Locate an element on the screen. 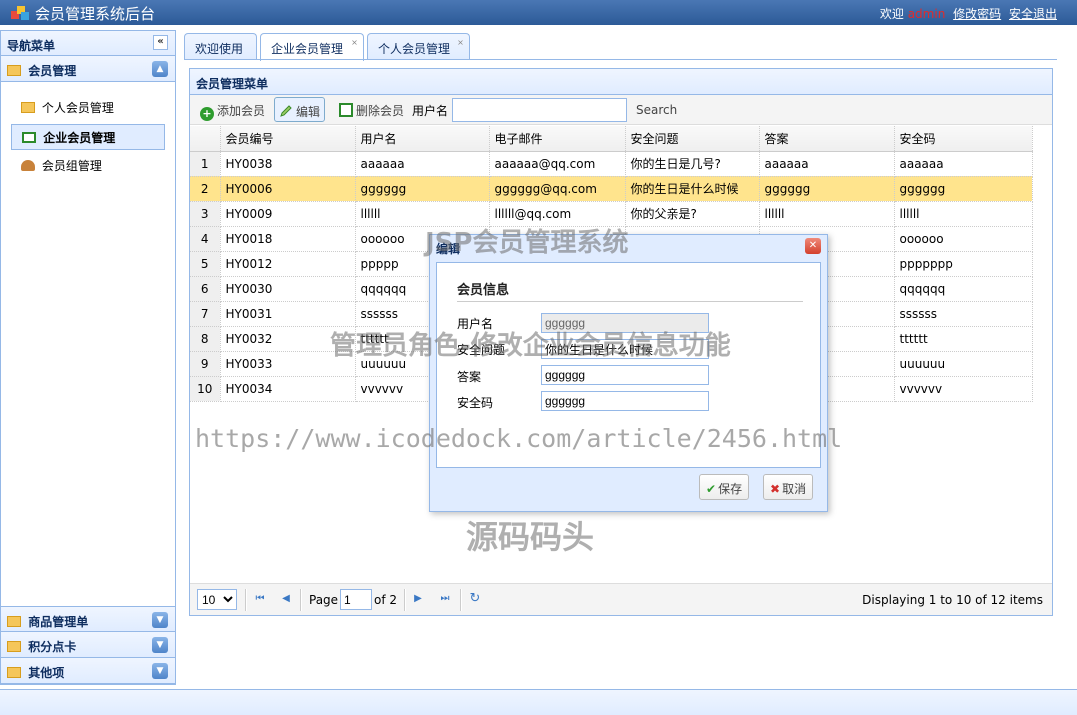  table-header-row: 会员编号 用户名 电子邮件 安全问题 答案 安全码 is located at coordinates (611, 139).